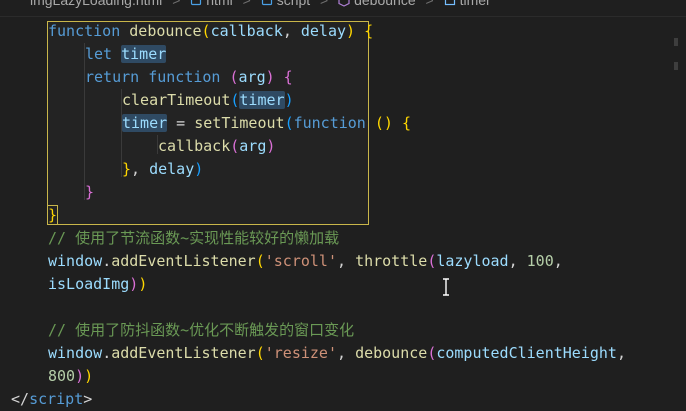  Describe the element at coordinates (126, 54) in the screenshot. I see `code-line-2: let timer` at that location.